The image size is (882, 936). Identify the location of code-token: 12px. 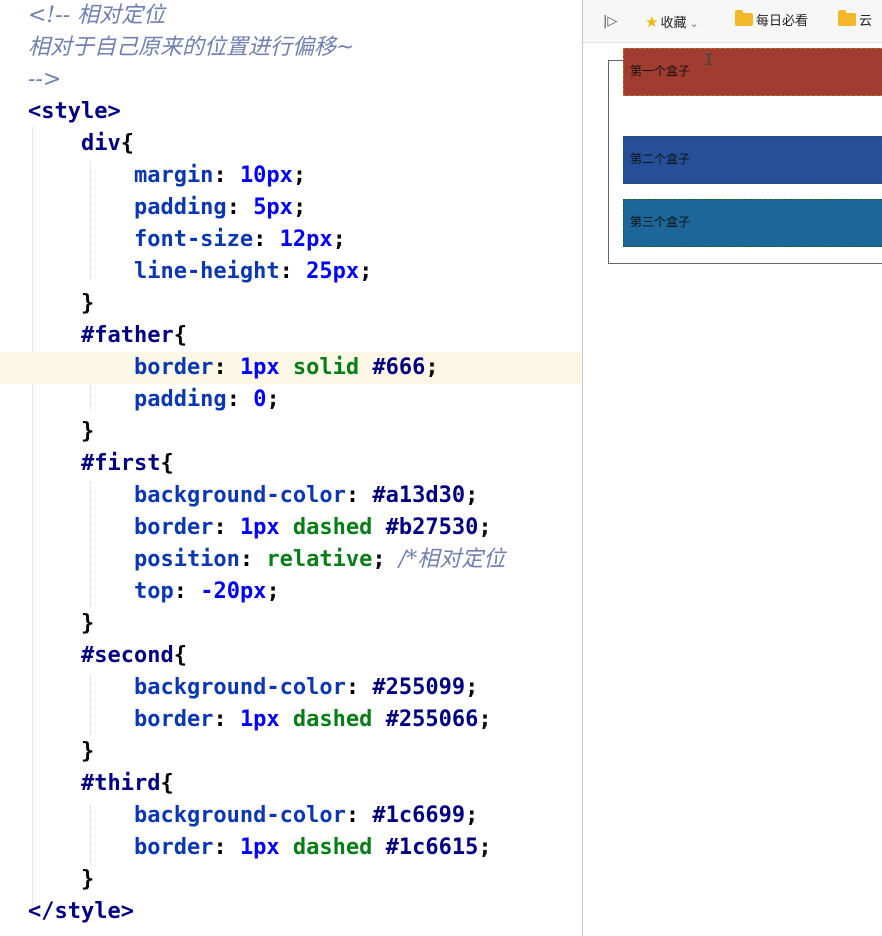
(306, 239).